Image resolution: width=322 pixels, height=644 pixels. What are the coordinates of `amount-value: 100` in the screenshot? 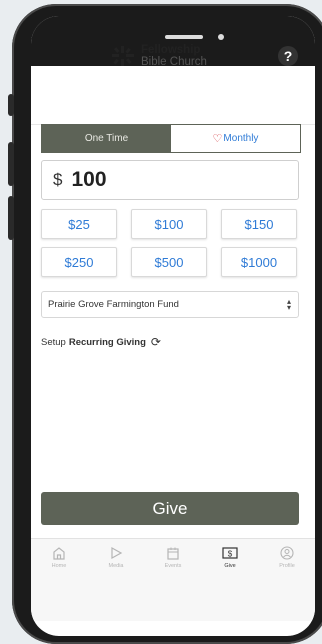 It's located at (89, 179).